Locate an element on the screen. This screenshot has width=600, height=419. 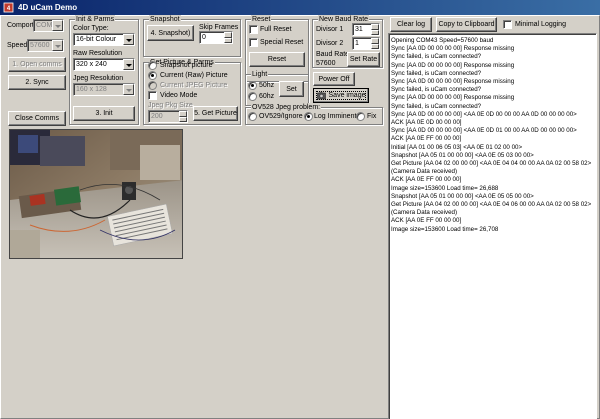
video-mode-label: Video Mode is located at coordinates (179, 95).